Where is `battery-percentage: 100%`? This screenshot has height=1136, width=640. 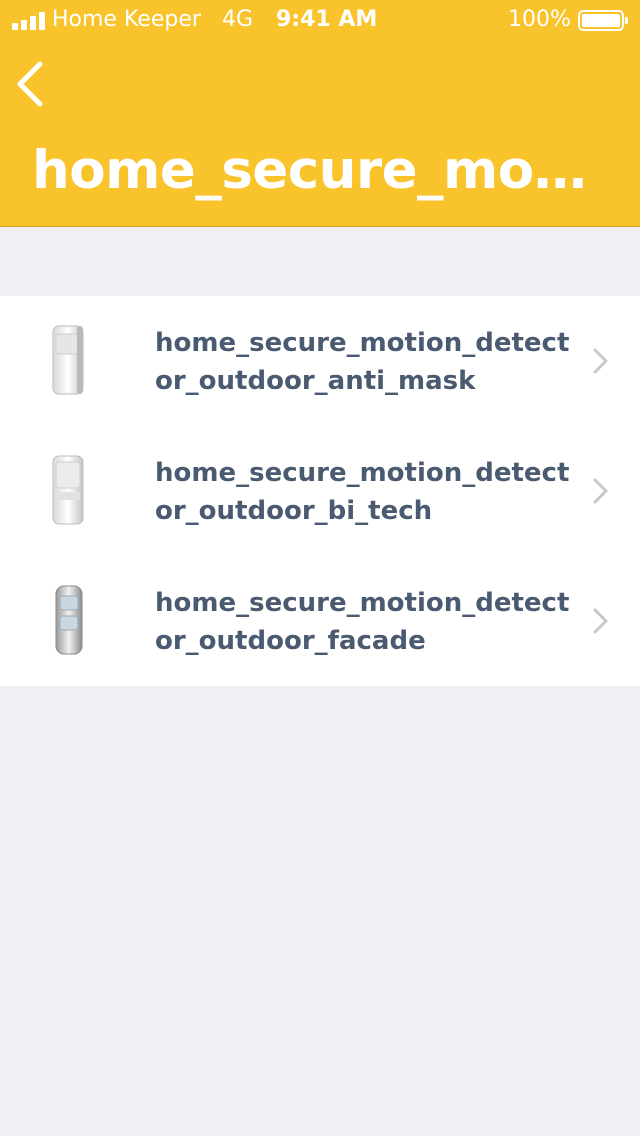 battery-percentage: 100% is located at coordinates (539, 19).